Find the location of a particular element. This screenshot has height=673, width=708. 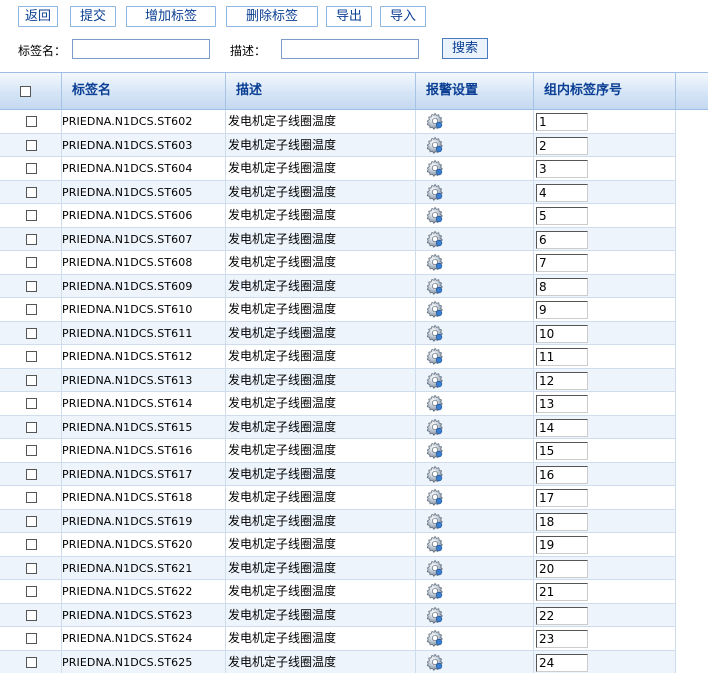

table-row: PRIEDNA.N1DCS.ST607 发电机定子线圈温度 is located at coordinates (338, 239).